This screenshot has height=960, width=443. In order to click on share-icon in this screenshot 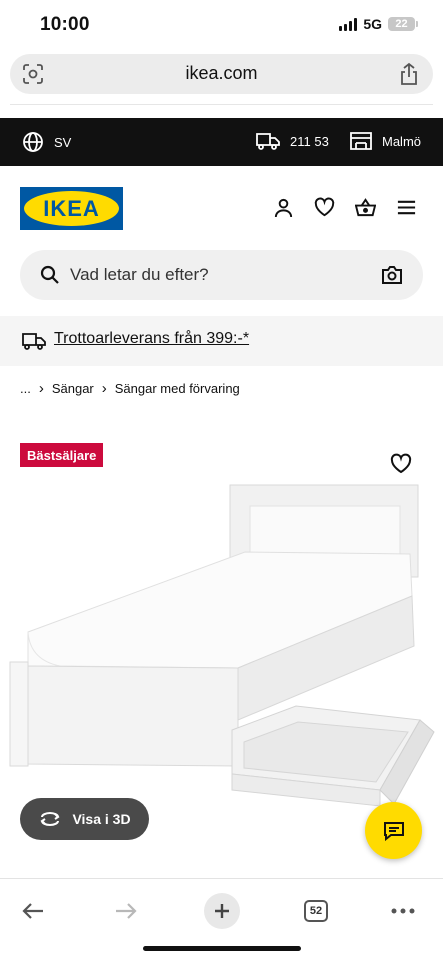, I will do `click(409, 76)`.